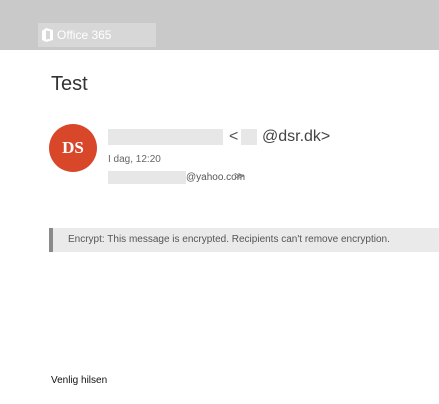 The image size is (439, 404). What do you see at coordinates (249, 137) in the screenshot?
I see `sender-email-redaction` at bounding box center [249, 137].